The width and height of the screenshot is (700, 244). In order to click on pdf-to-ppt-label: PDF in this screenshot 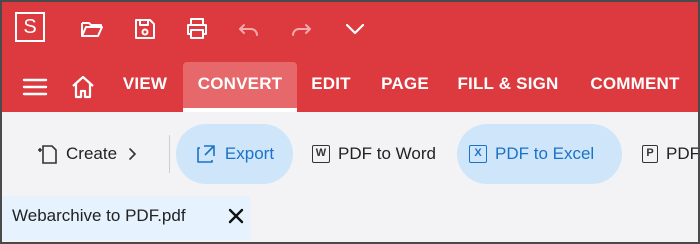, I will do `click(683, 153)`.